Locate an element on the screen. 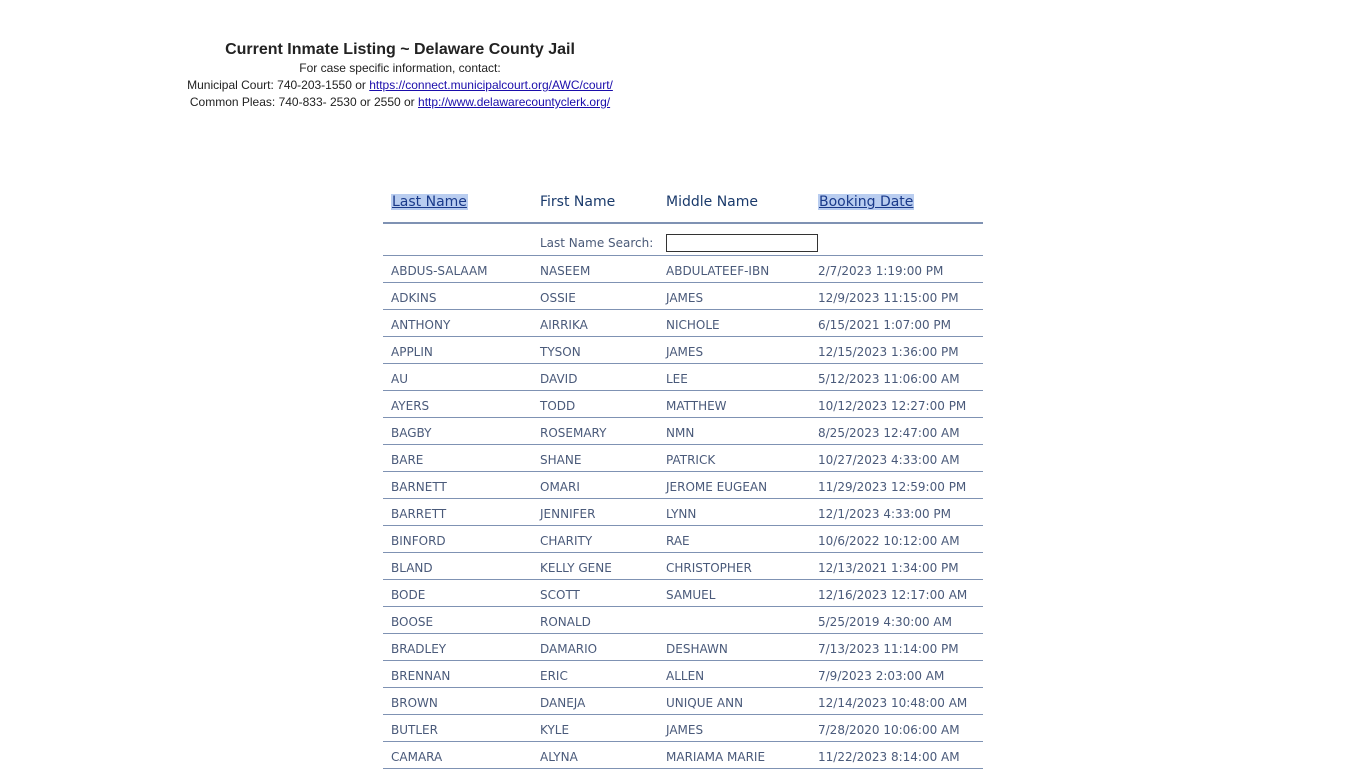 The width and height of the screenshot is (1366, 769). first-name-cell: ROSEMARY is located at coordinates (573, 433).